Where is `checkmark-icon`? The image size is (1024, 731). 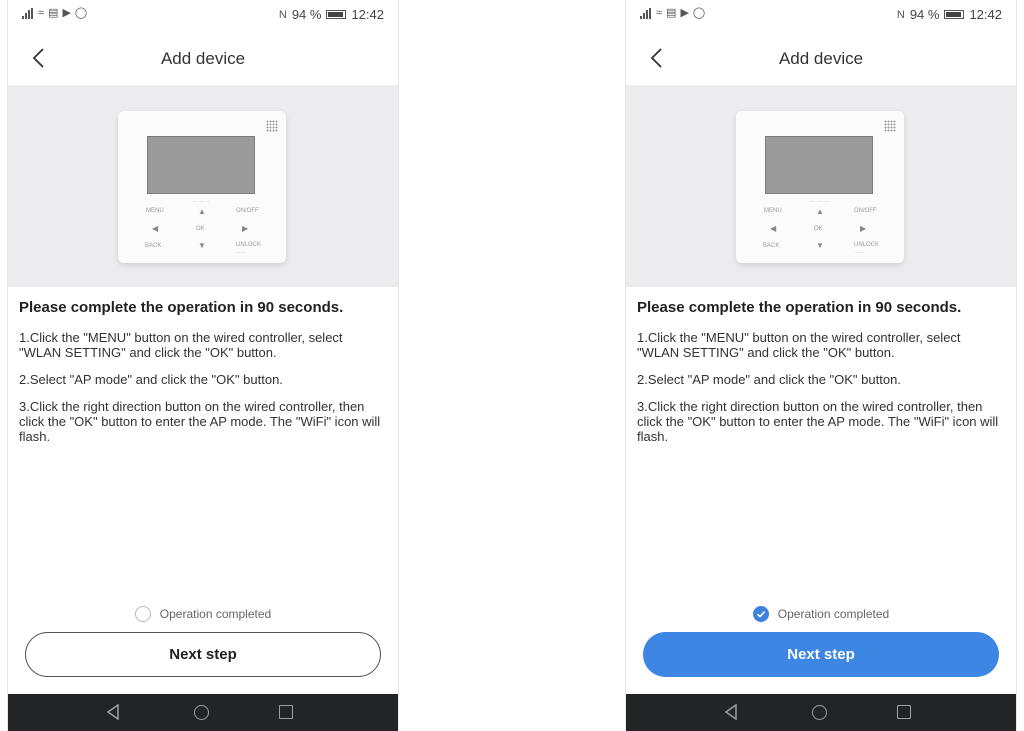
checkmark-icon is located at coordinates (760, 614).